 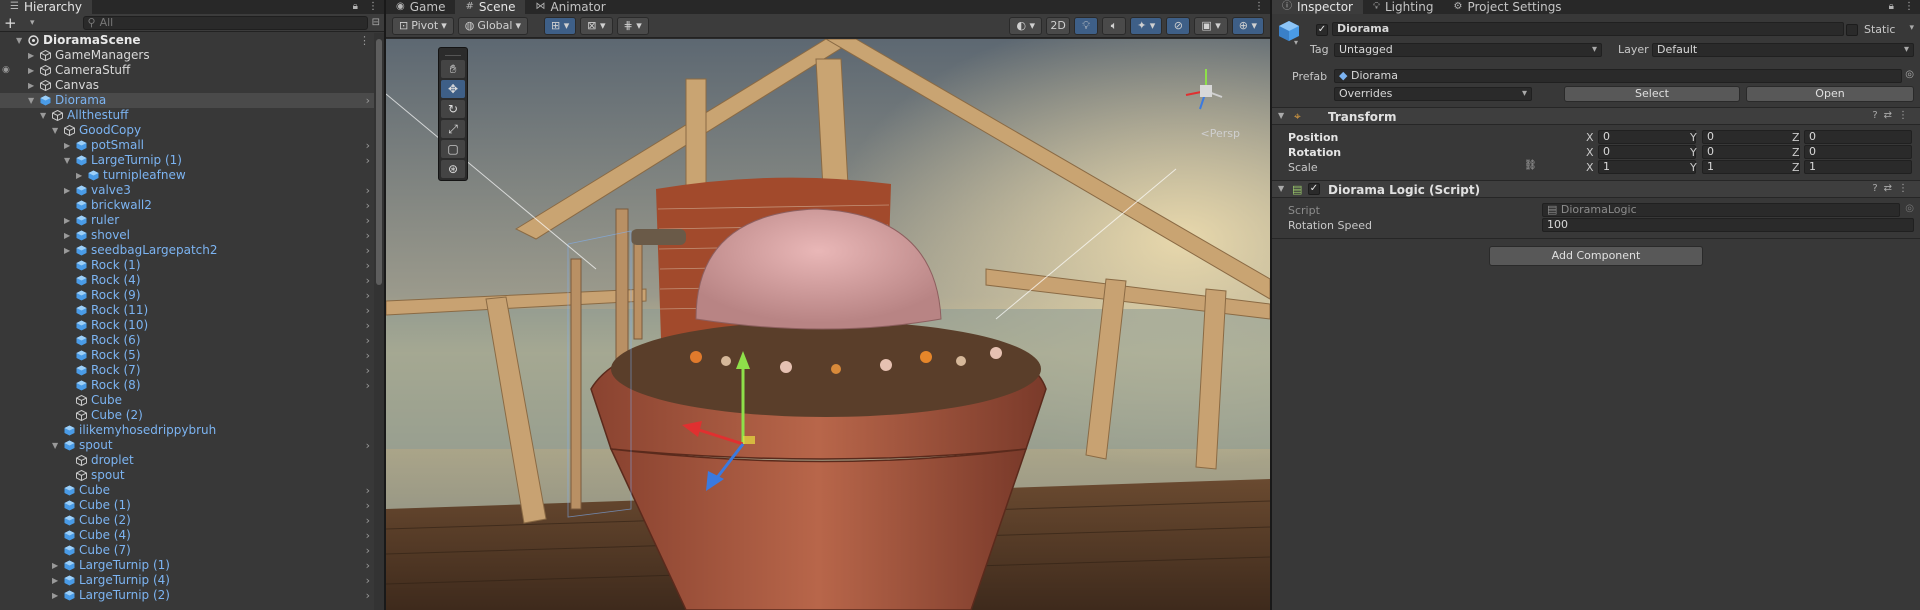 I want to click on hierarchy-scrollbar, so click(x=379, y=321).